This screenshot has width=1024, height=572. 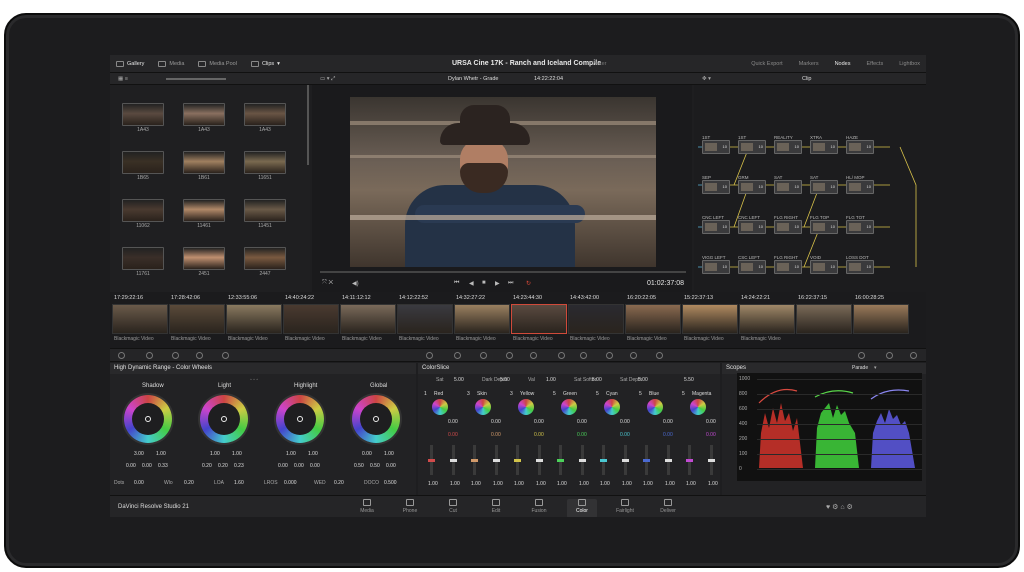 I want to click on color-node: REALITY 10, so click(x=788, y=144).